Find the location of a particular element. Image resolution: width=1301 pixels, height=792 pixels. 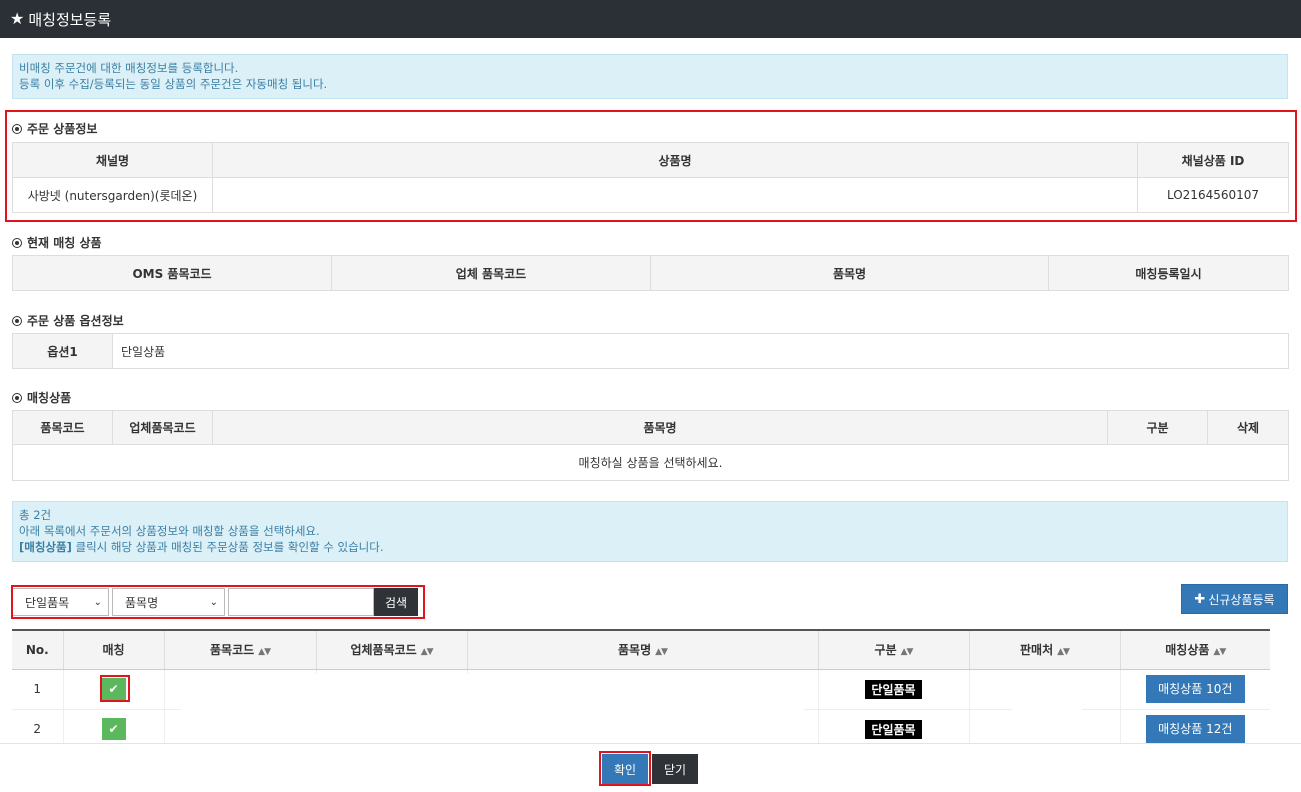

match-products-button: 매칭상품 10건 is located at coordinates (1195, 689).